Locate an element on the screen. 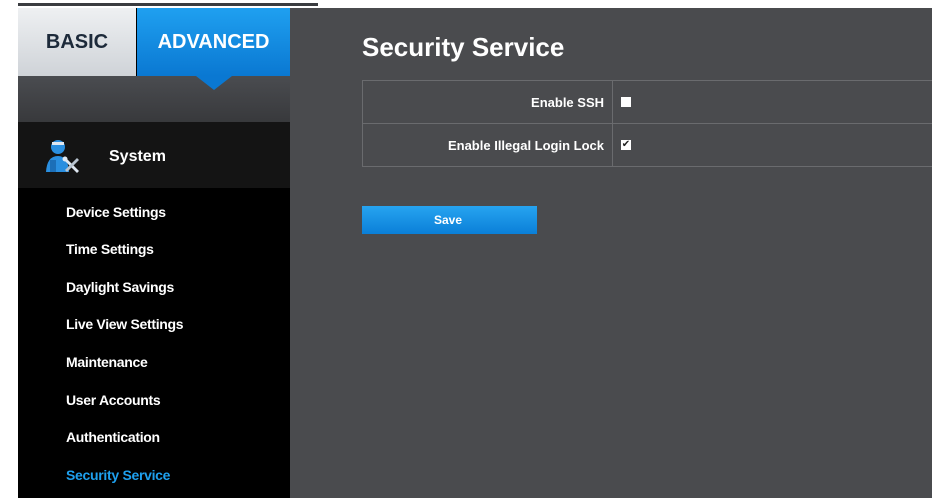 The image size is (932, 498). mode-tab-bar: BASIC ADVANCED is located at coordinates (154, 42).